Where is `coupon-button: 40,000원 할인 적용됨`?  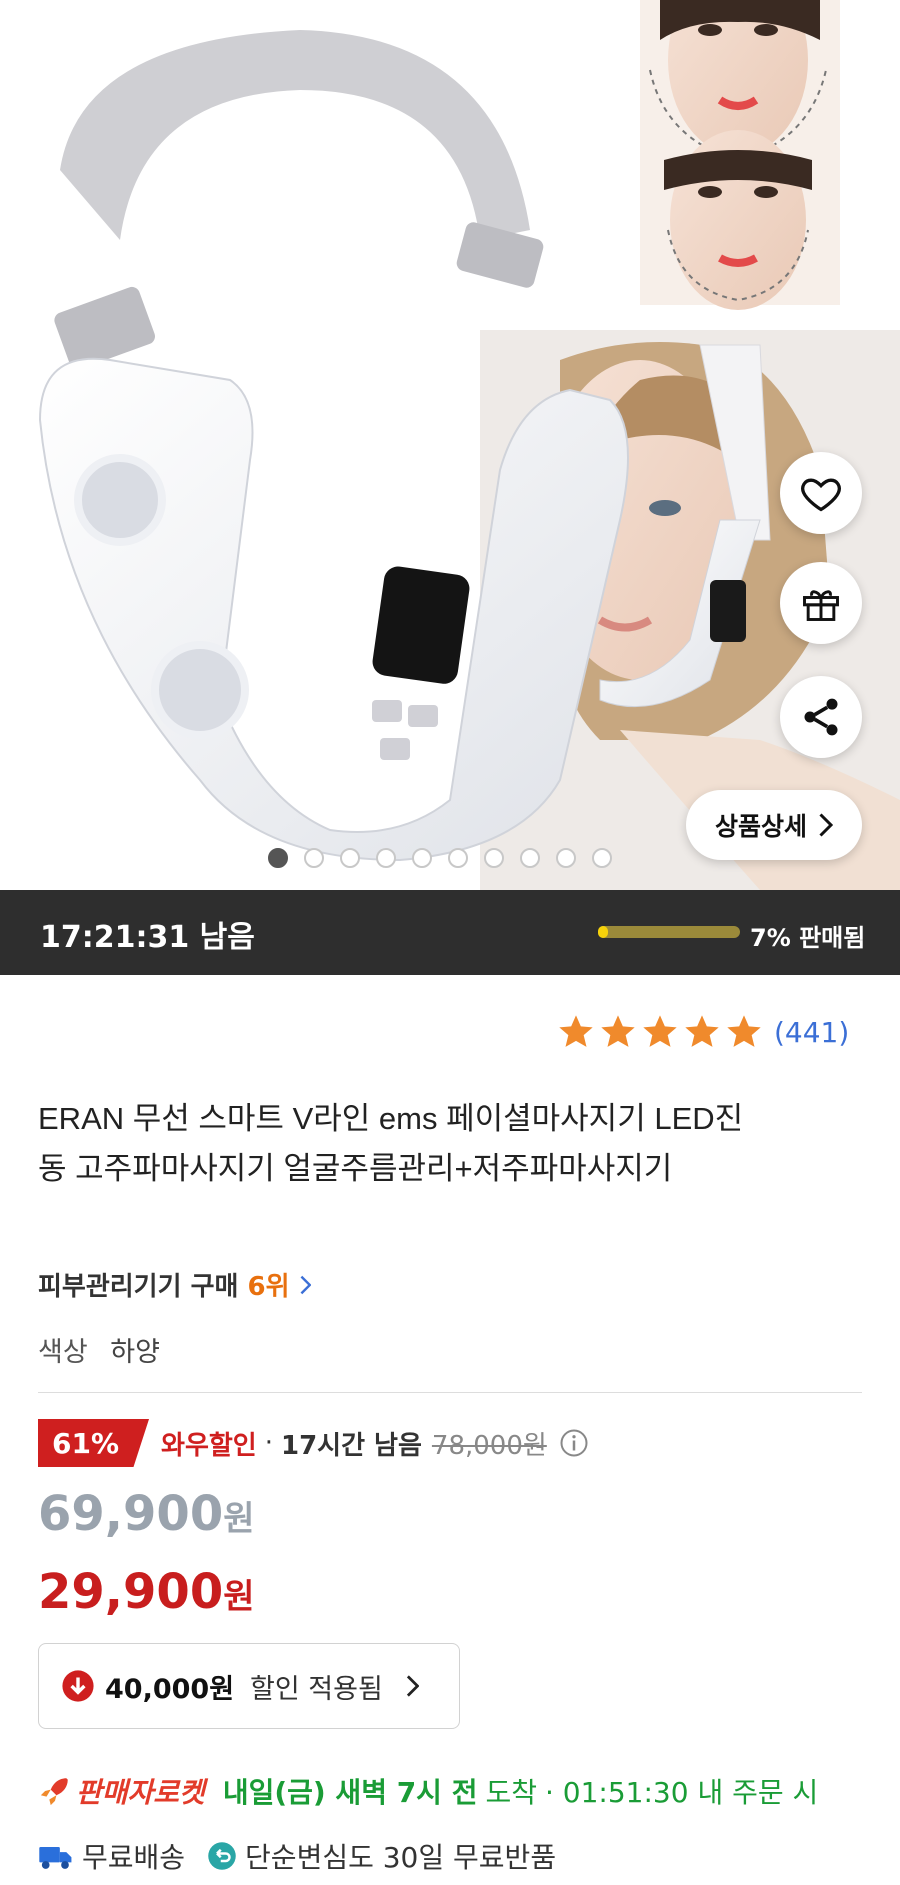
coupon-button: 40,000원 할인 적용됨 is located at coordinates (249, 1686).